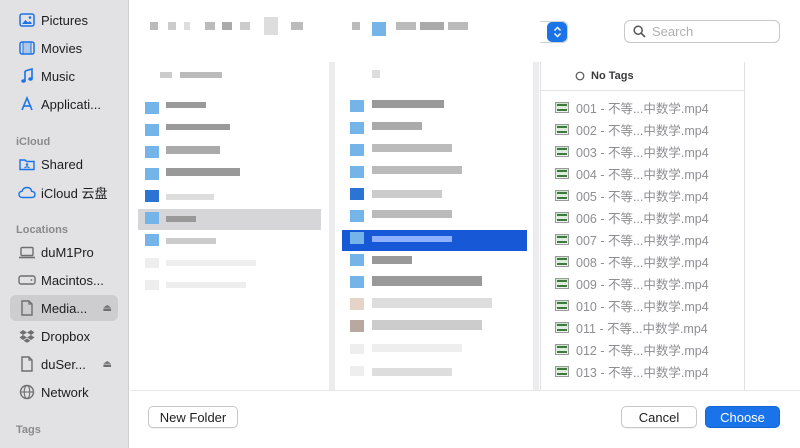  What do you see at coordinates (632, 305) in the screenshot?
I see `file-row: 010 - 不等...中数学.mp4` at bounding box center [632, 305].